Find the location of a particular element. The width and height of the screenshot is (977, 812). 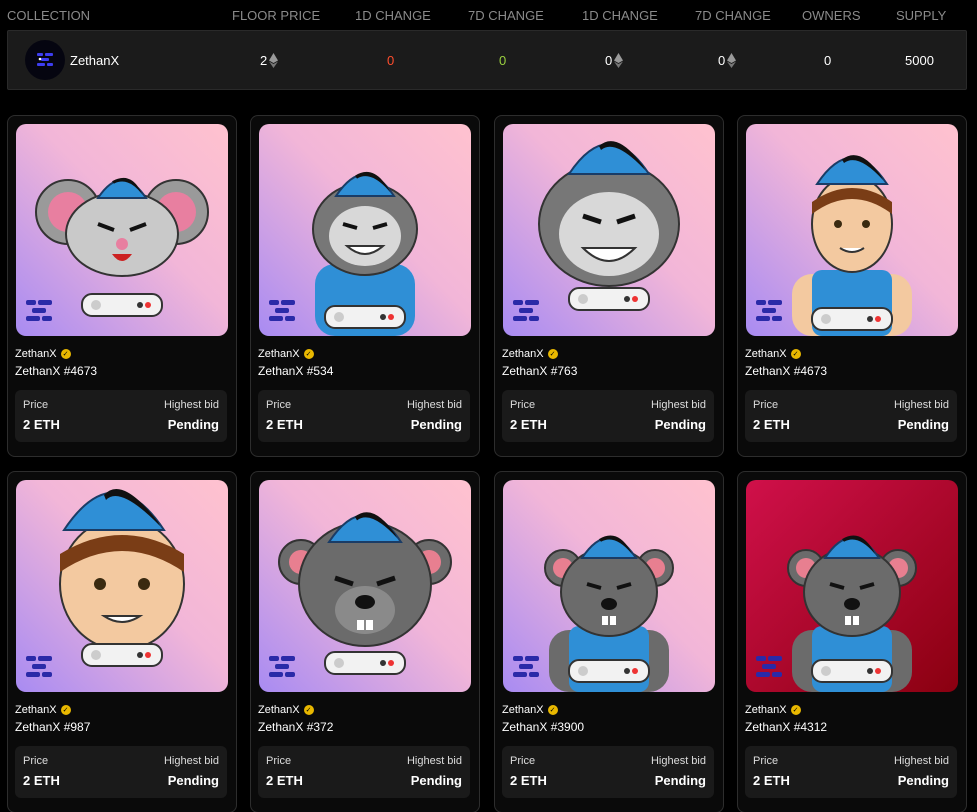

collection-name: ZethanX is located at coordinates (94, 60).